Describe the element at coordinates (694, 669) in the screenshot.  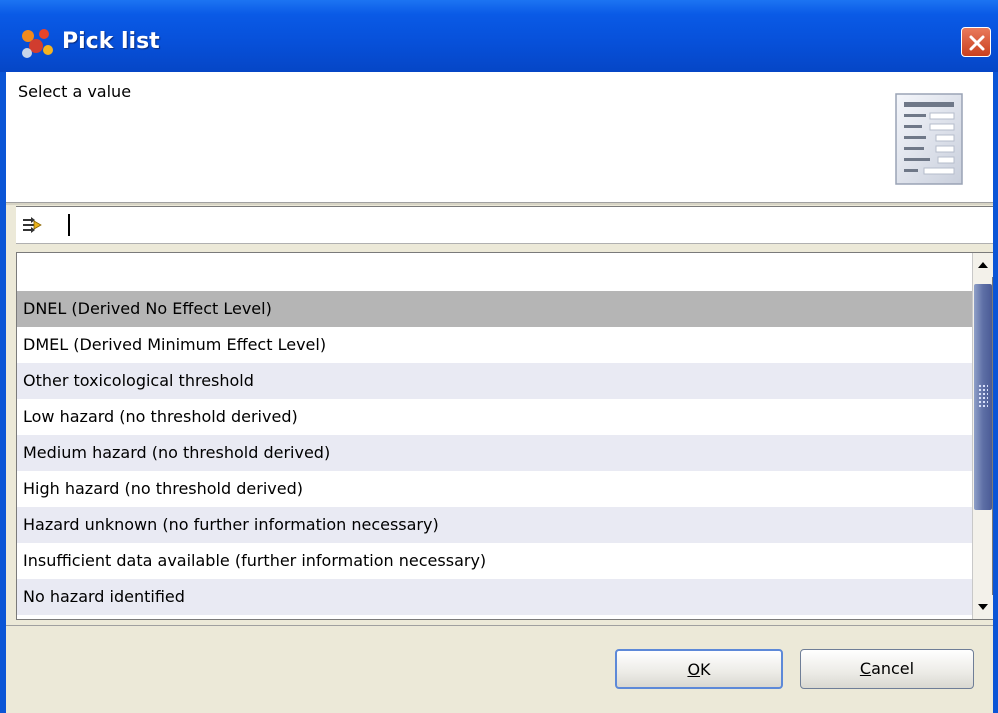
I see `ok-mnemonic: O` at that location.